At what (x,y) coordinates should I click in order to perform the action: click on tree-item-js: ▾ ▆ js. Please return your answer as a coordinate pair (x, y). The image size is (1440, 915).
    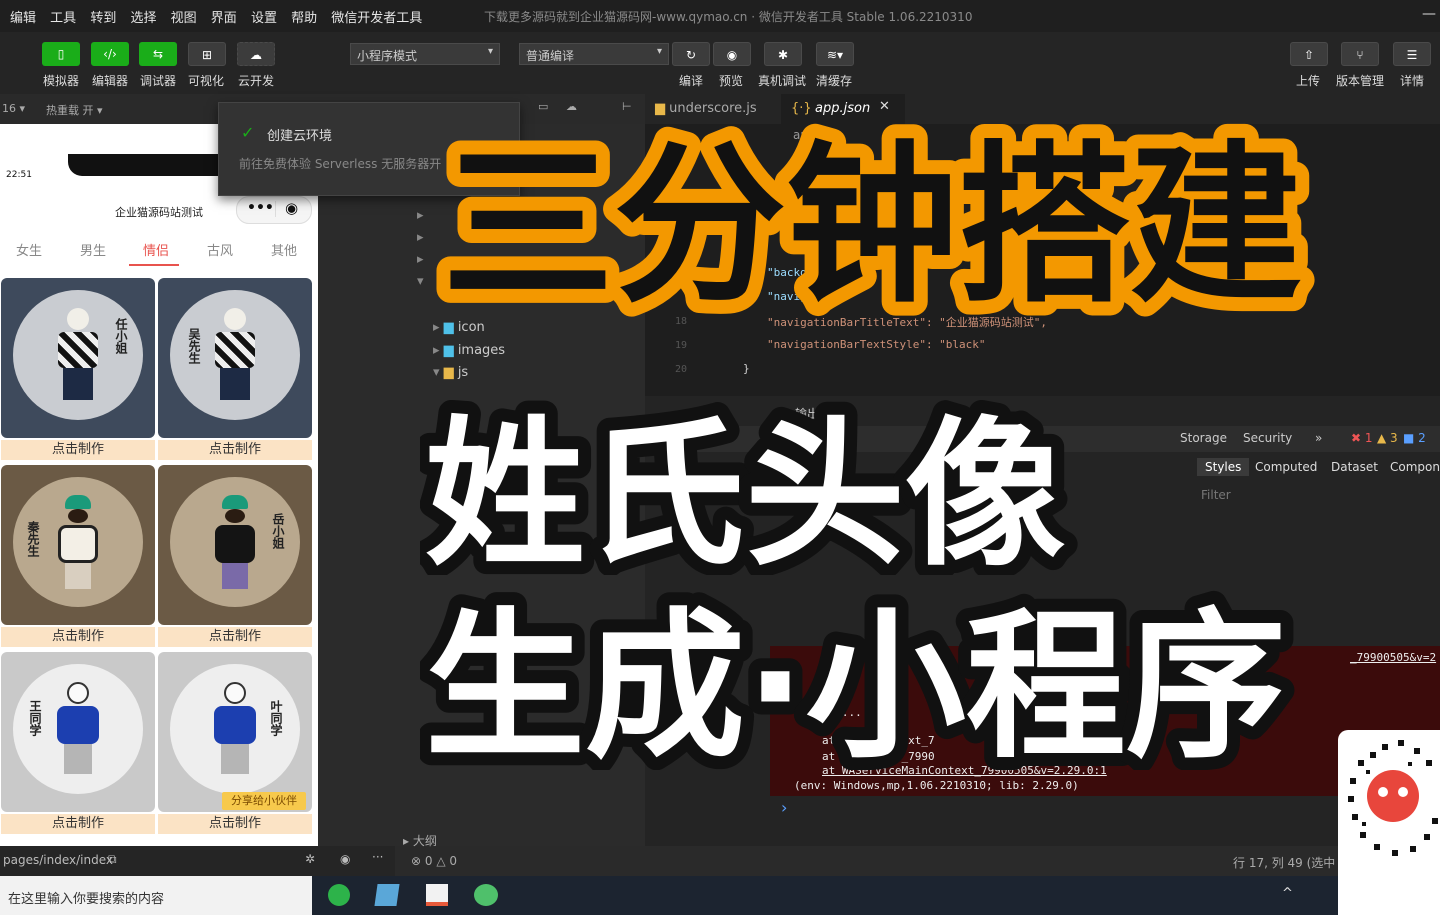
    Looking at the image, I should click on (450, 372).